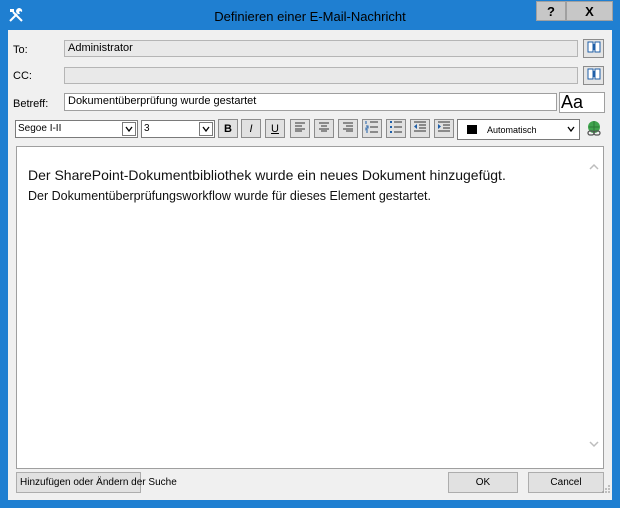 The width and height of the screenshot is (620, 508). I want to click on font-size-select: 3, so click(178, 129).